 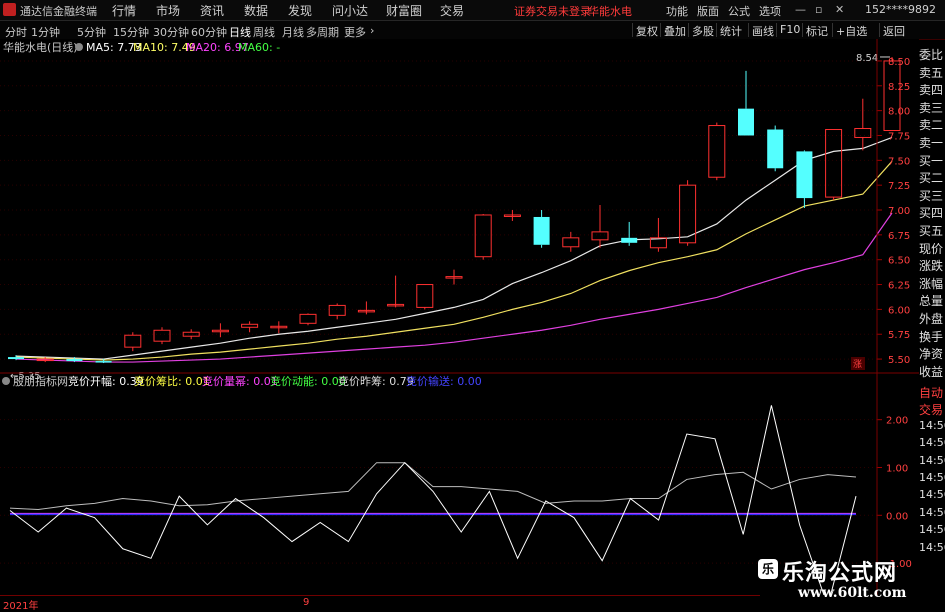 I want to click on add-watchlist-button: +自选, so click(x=851, y=30).